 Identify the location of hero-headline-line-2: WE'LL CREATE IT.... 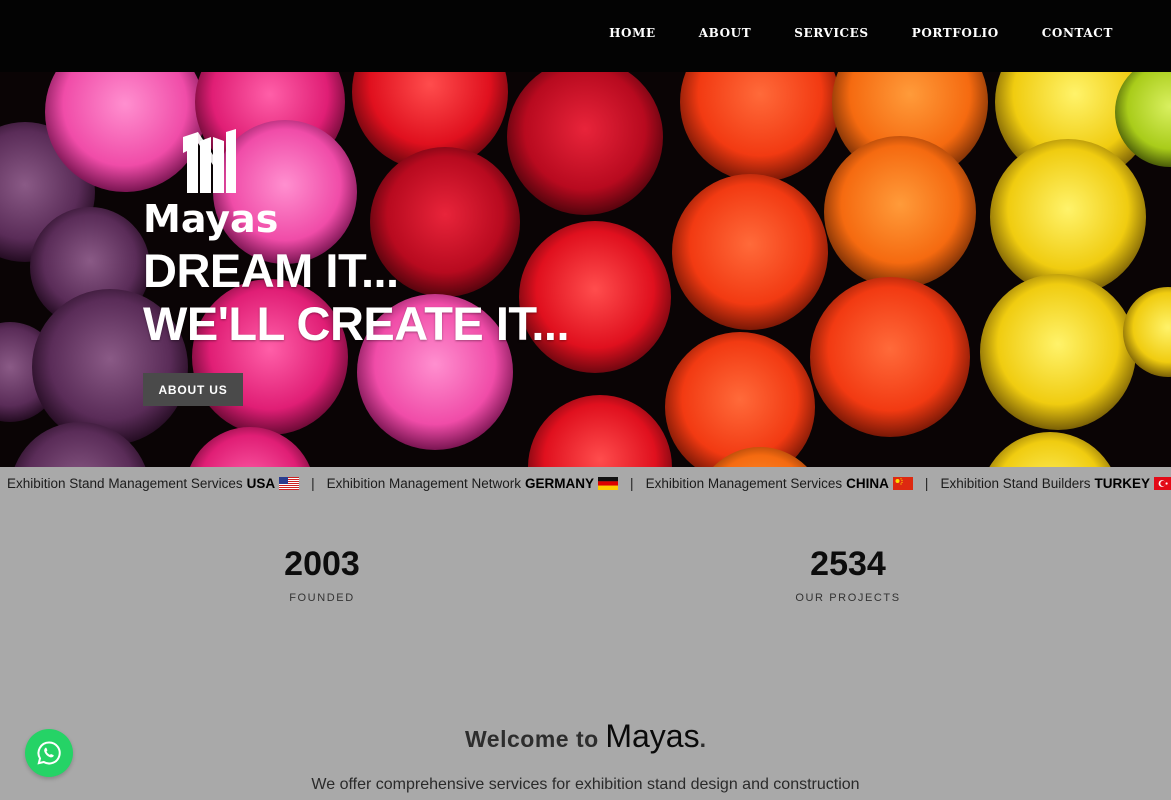
(356, 323).